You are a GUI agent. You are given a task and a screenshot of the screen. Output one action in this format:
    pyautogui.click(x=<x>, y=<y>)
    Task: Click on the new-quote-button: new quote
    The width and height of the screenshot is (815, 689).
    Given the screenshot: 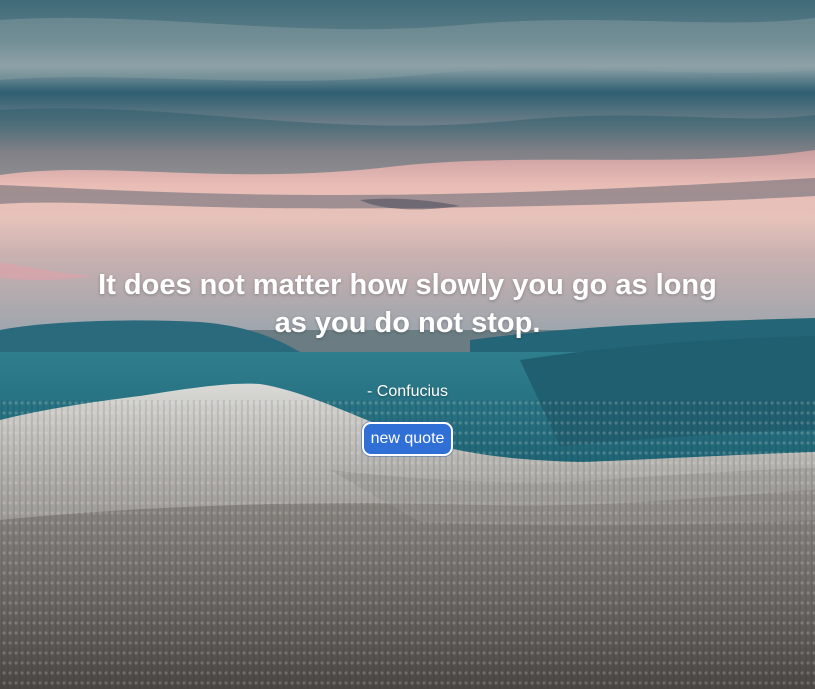 What is the action you would take?
    pyautogui.click(x=407, y=439)
    